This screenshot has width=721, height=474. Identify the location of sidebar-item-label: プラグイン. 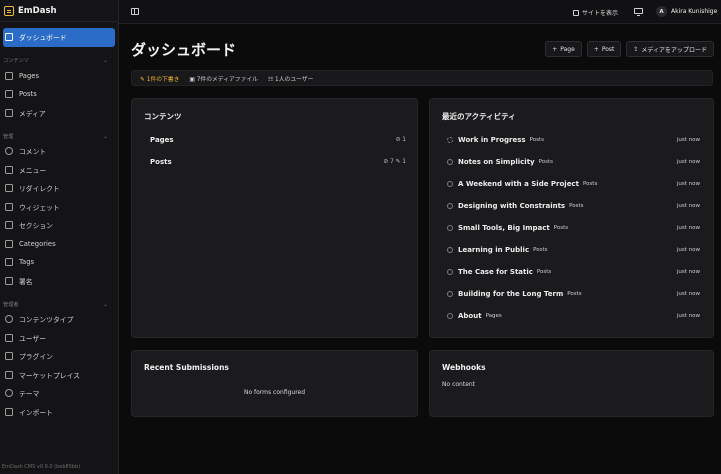
(36, 357).